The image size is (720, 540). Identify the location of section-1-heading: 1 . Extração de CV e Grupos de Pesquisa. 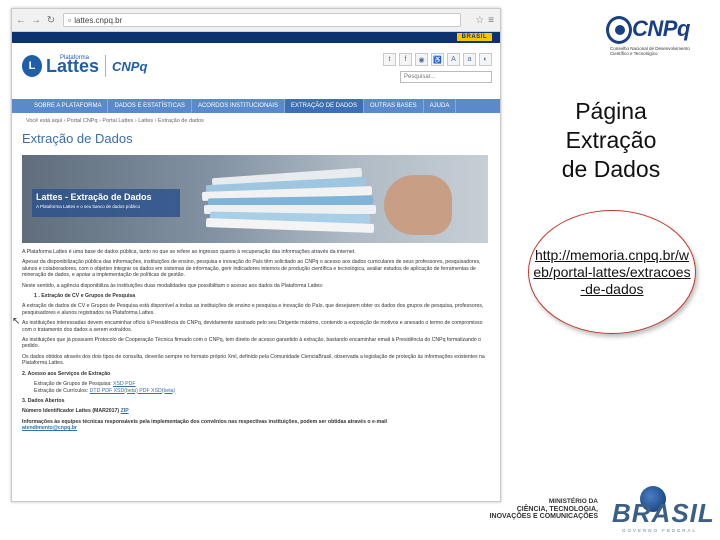
(85, 296).